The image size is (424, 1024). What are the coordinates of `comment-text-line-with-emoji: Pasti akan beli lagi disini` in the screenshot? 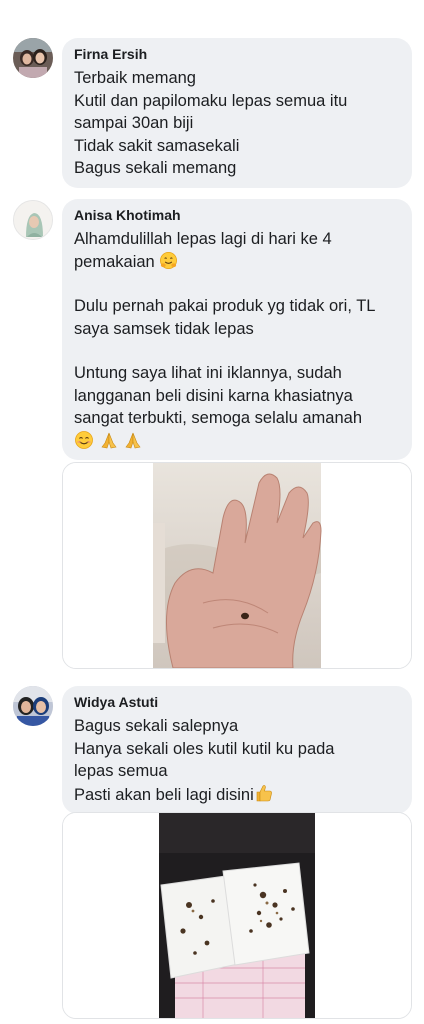 It's located at (237, 795).